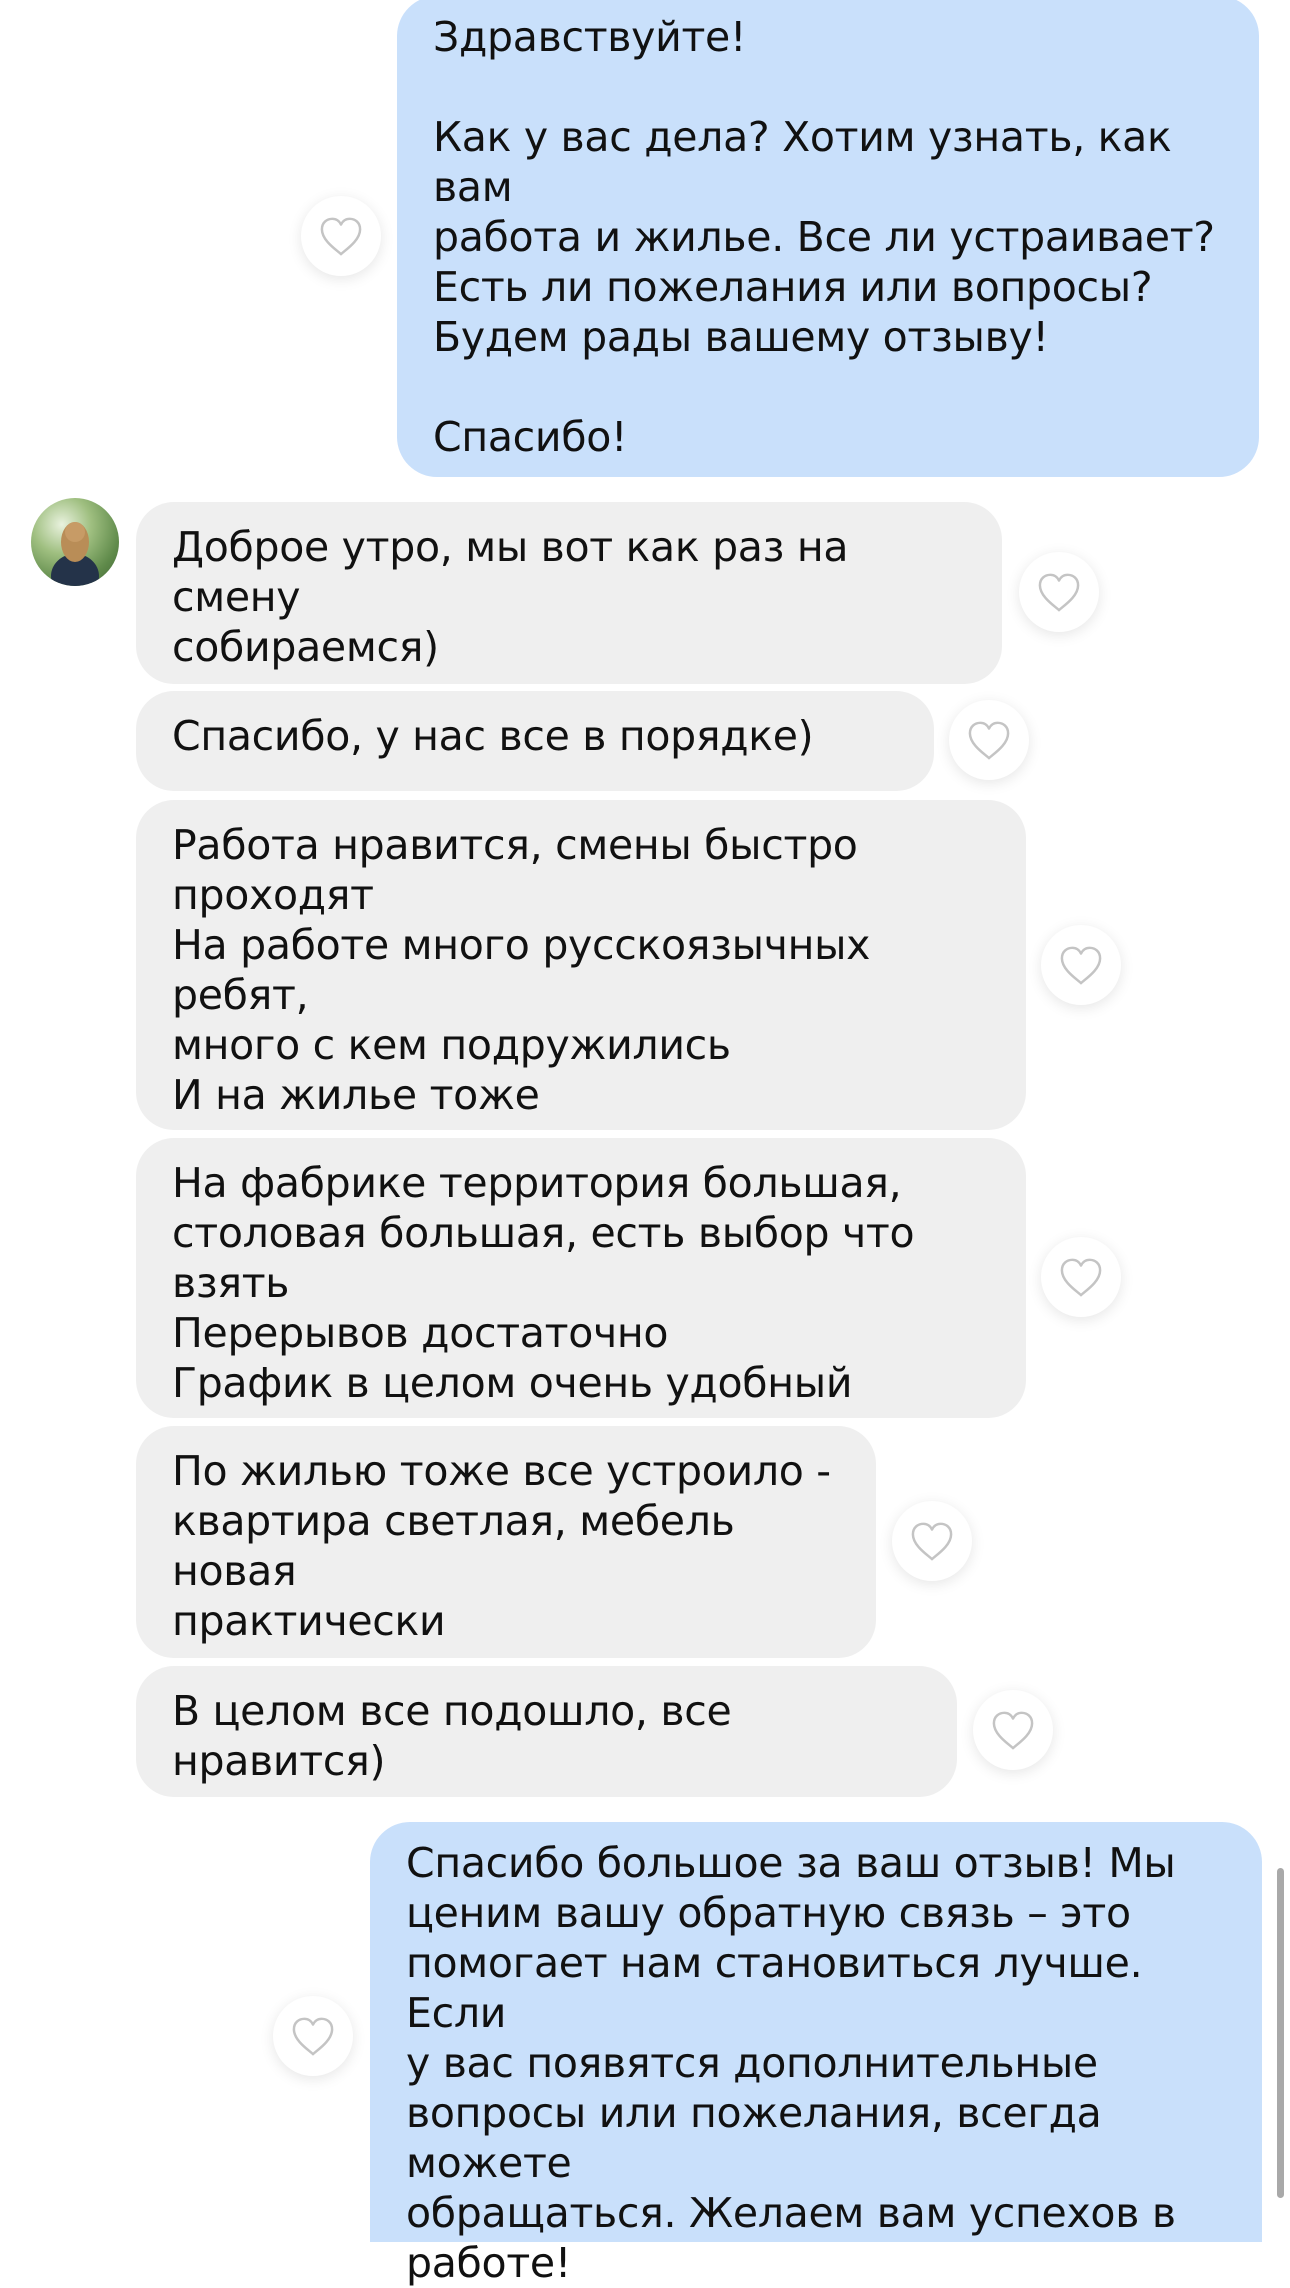  What do you see at coordinates (535, 741) in the screenshot?
I see `message-bubble-incoming: Спасибо, у нас все в порядке)` at bounding box center [535, 741].